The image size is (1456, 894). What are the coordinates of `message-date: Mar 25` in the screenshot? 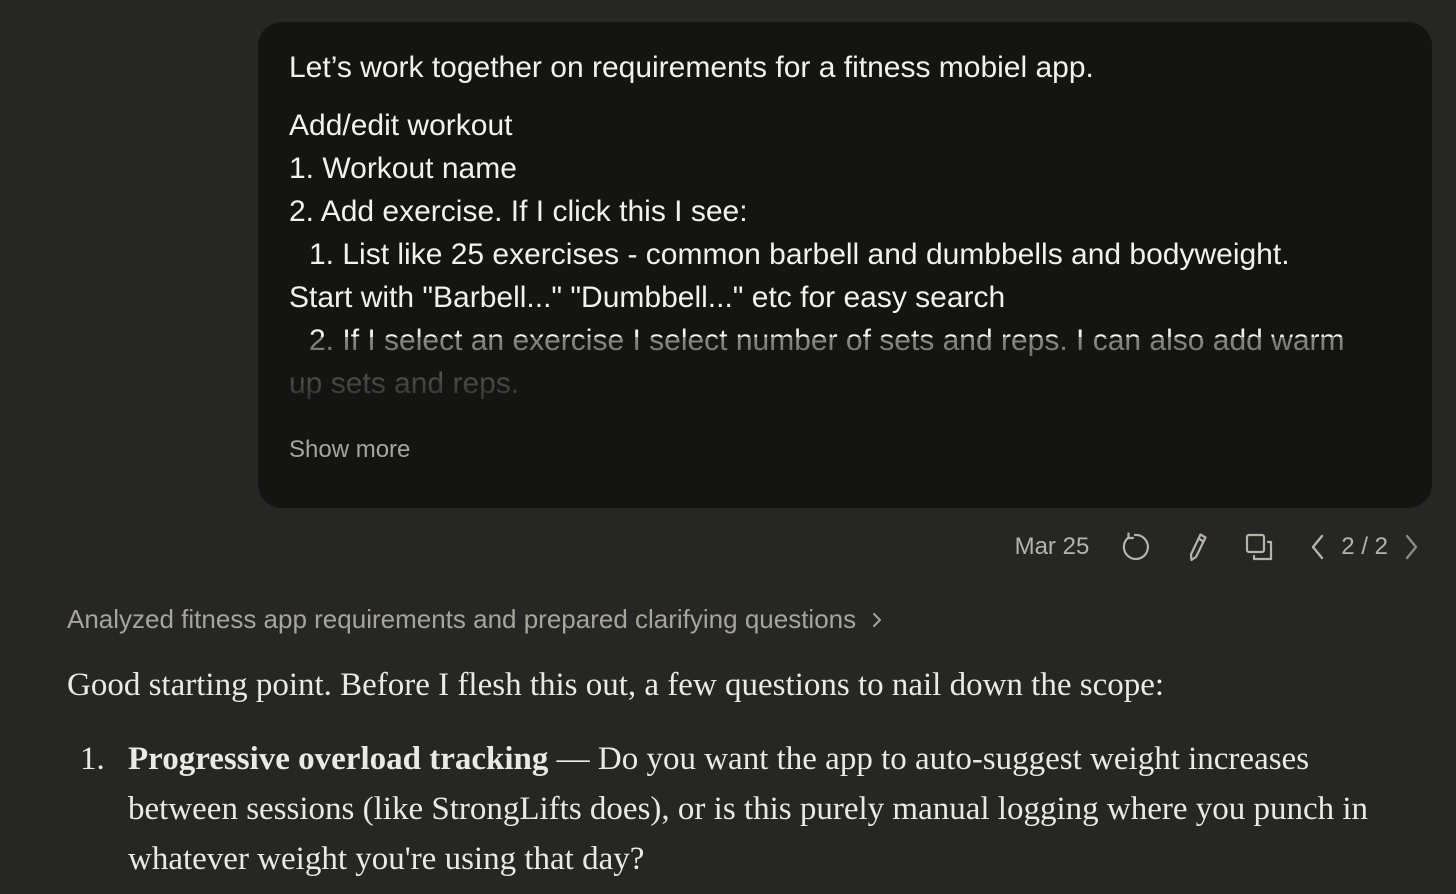 It's located at (1052, 546).